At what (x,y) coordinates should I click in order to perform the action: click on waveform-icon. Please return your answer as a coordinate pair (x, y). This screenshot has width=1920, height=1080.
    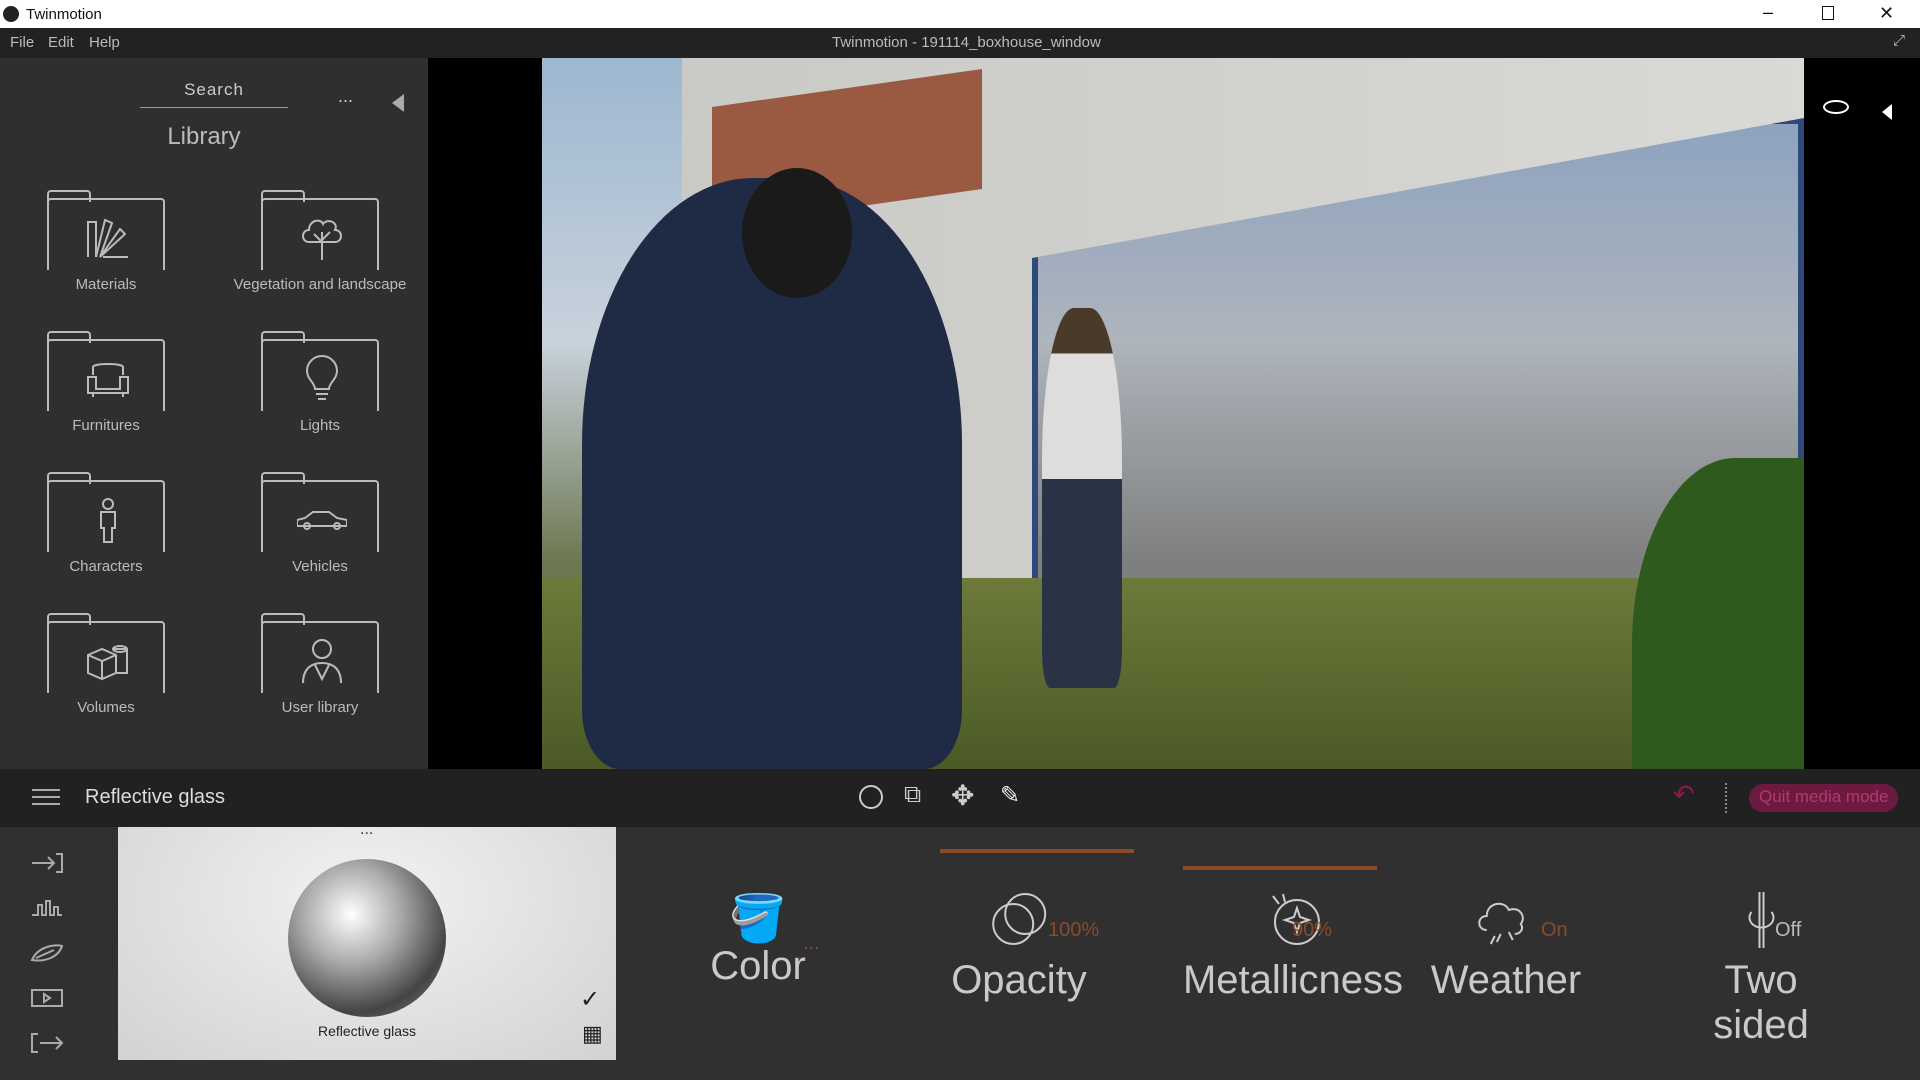
    Looking at the image, I should click on (47, 908).